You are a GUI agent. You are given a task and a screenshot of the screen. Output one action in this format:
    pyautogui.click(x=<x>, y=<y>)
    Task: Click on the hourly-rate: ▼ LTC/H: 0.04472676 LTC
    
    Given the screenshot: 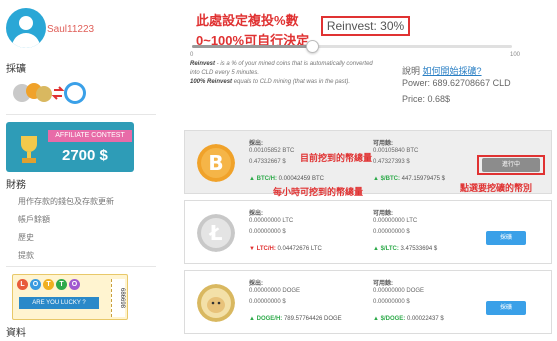 What is the action you would take?
    pyautogui.click(x=285, y=249)
    